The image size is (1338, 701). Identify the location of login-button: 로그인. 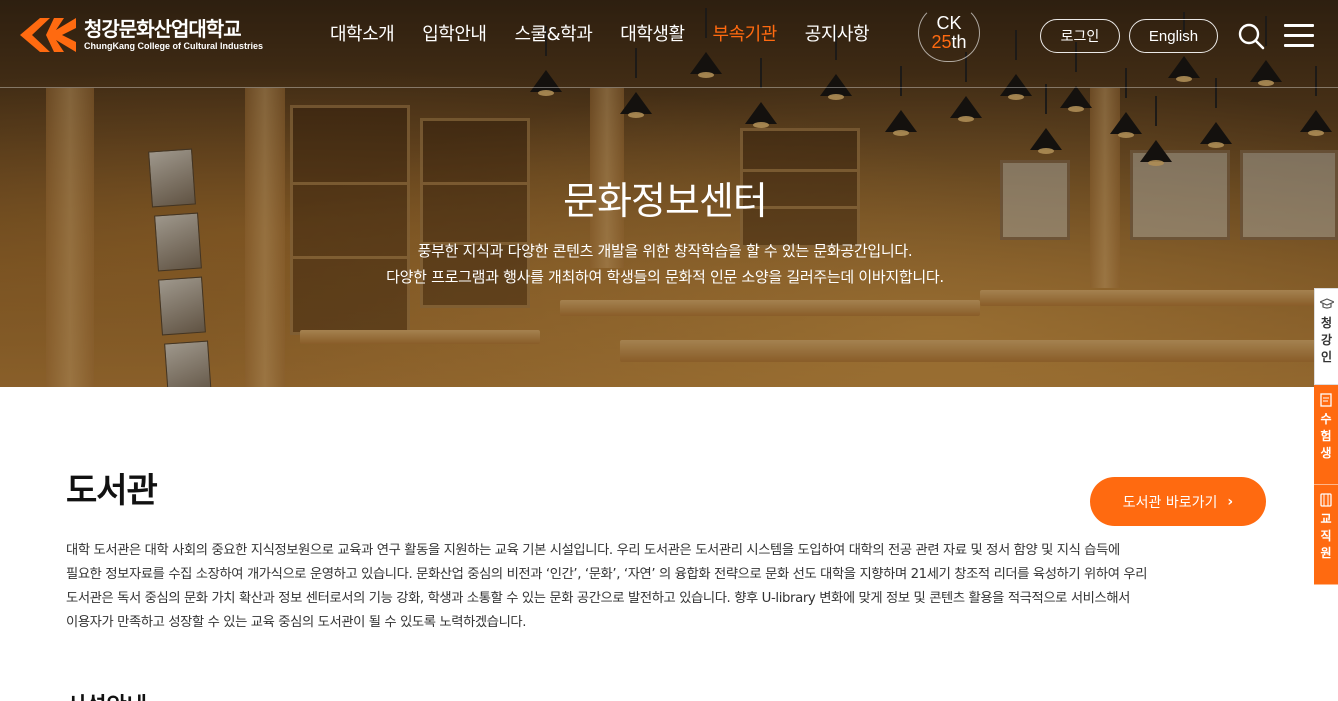
(1080, 36).